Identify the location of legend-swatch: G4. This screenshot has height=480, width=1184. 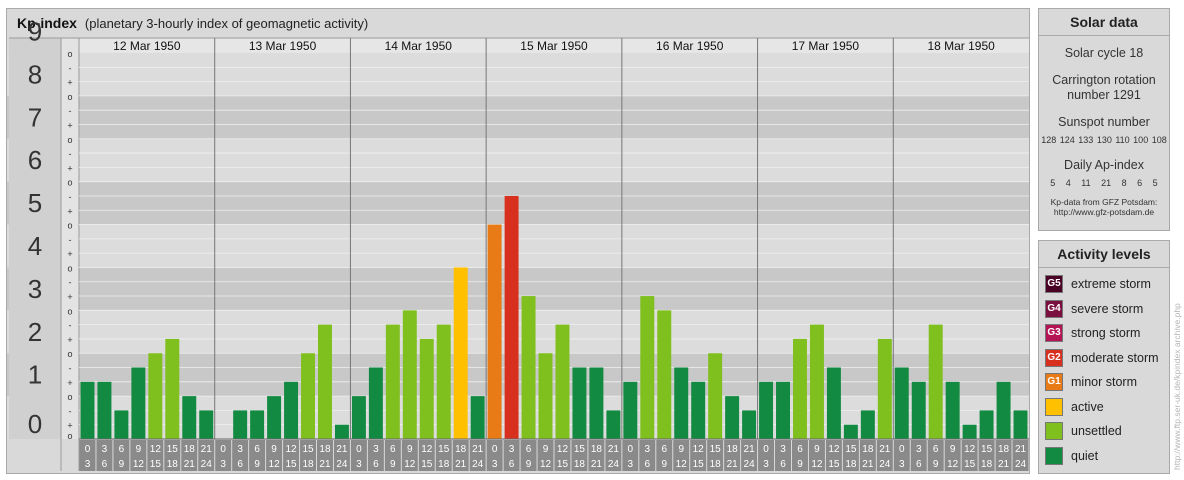
(1054, 308).